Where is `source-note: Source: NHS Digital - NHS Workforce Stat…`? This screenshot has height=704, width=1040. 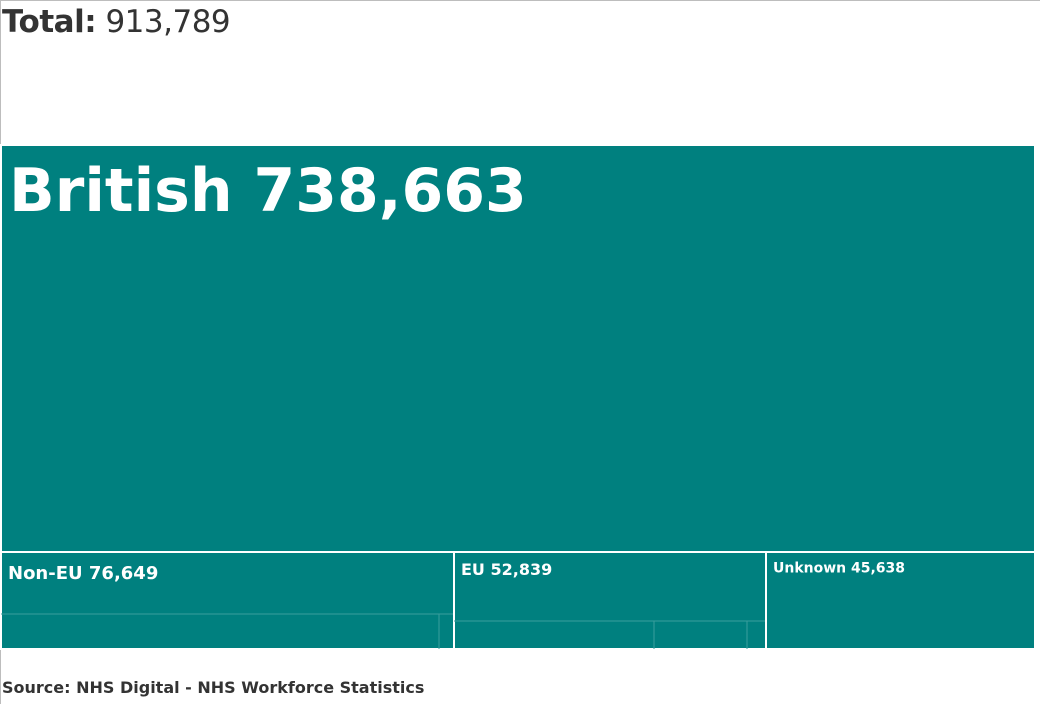
source-note: Source: NHS Digital - NHS Workforce Stat… is located at coordinates (213, 687).